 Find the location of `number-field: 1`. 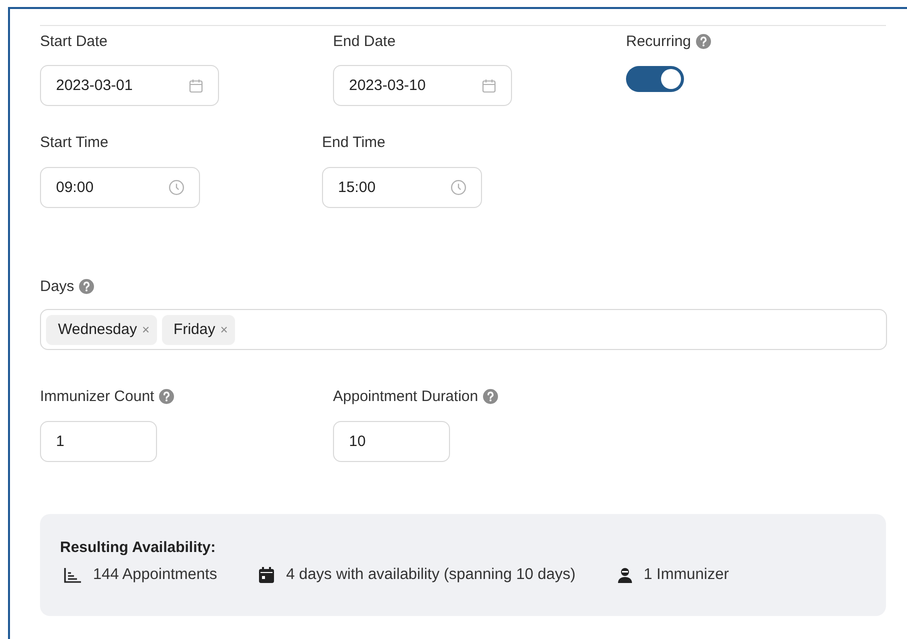

number-field: 1 is located at coordinates (98, 441).